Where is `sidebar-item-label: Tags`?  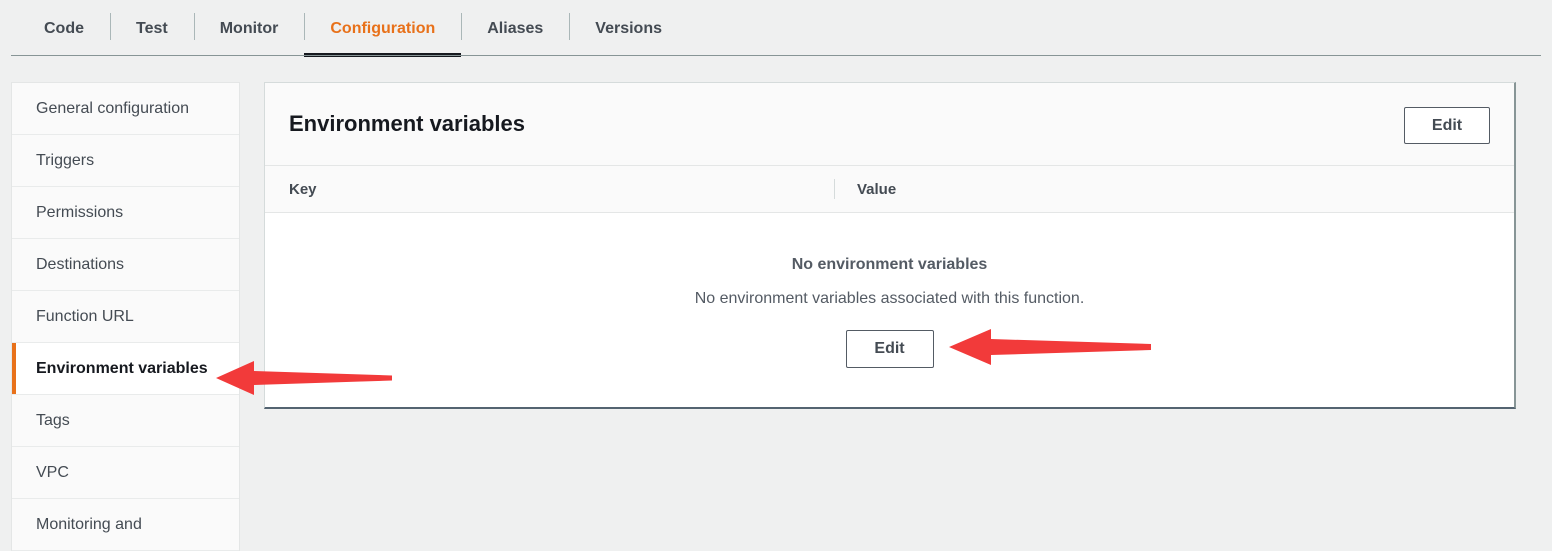 sidebar-item-label: Tags is located at coordinates (53, 420).